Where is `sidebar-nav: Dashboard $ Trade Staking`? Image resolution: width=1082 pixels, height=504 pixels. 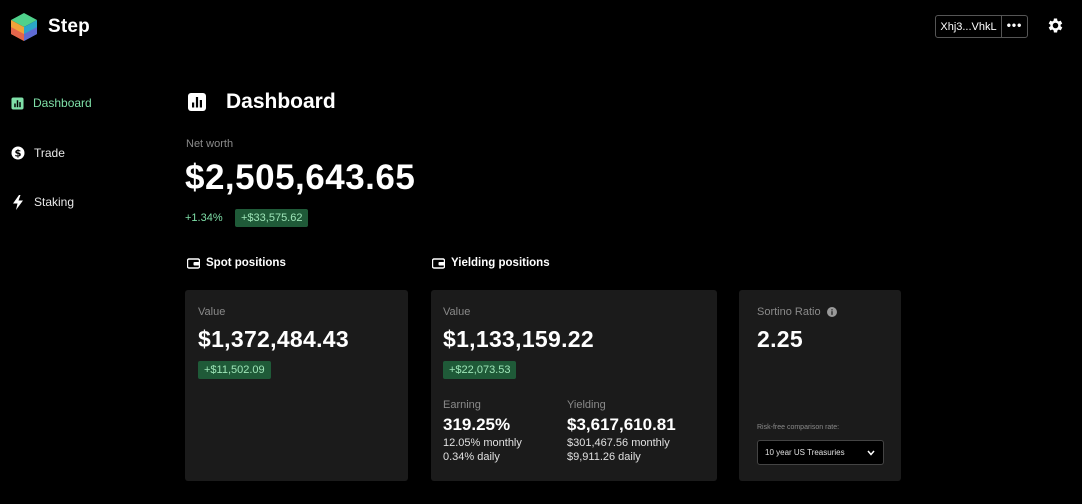
sidebar-nav: Dashboard $ Trade Staking is located at coordinates (51, 168).